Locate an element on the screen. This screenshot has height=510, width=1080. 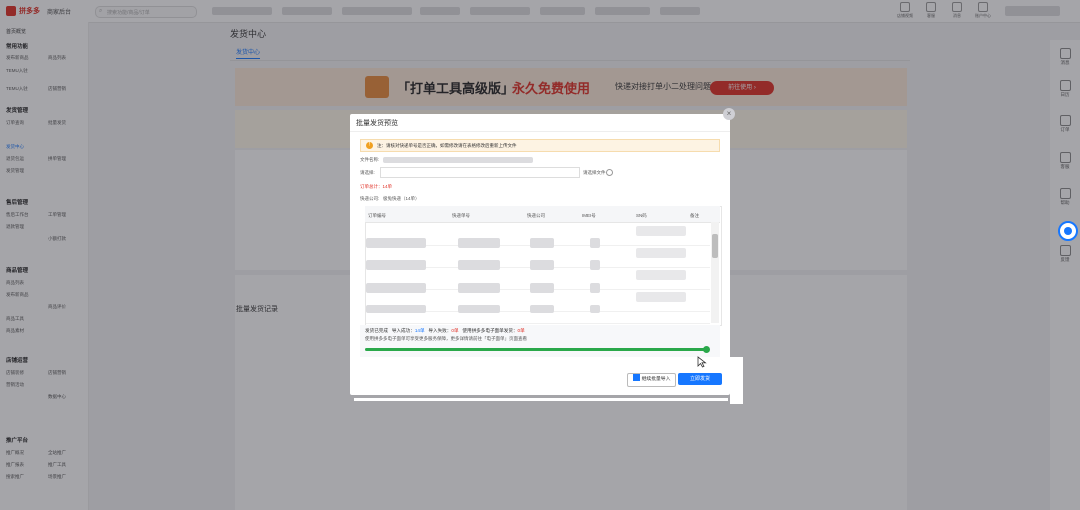
result-prefix: 发货已完成 is located at coordinates (376, 330).